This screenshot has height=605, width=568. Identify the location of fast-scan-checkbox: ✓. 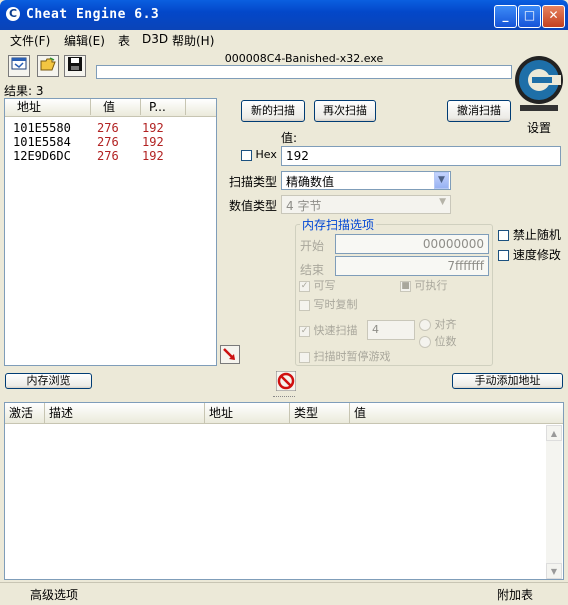
(304, 331).